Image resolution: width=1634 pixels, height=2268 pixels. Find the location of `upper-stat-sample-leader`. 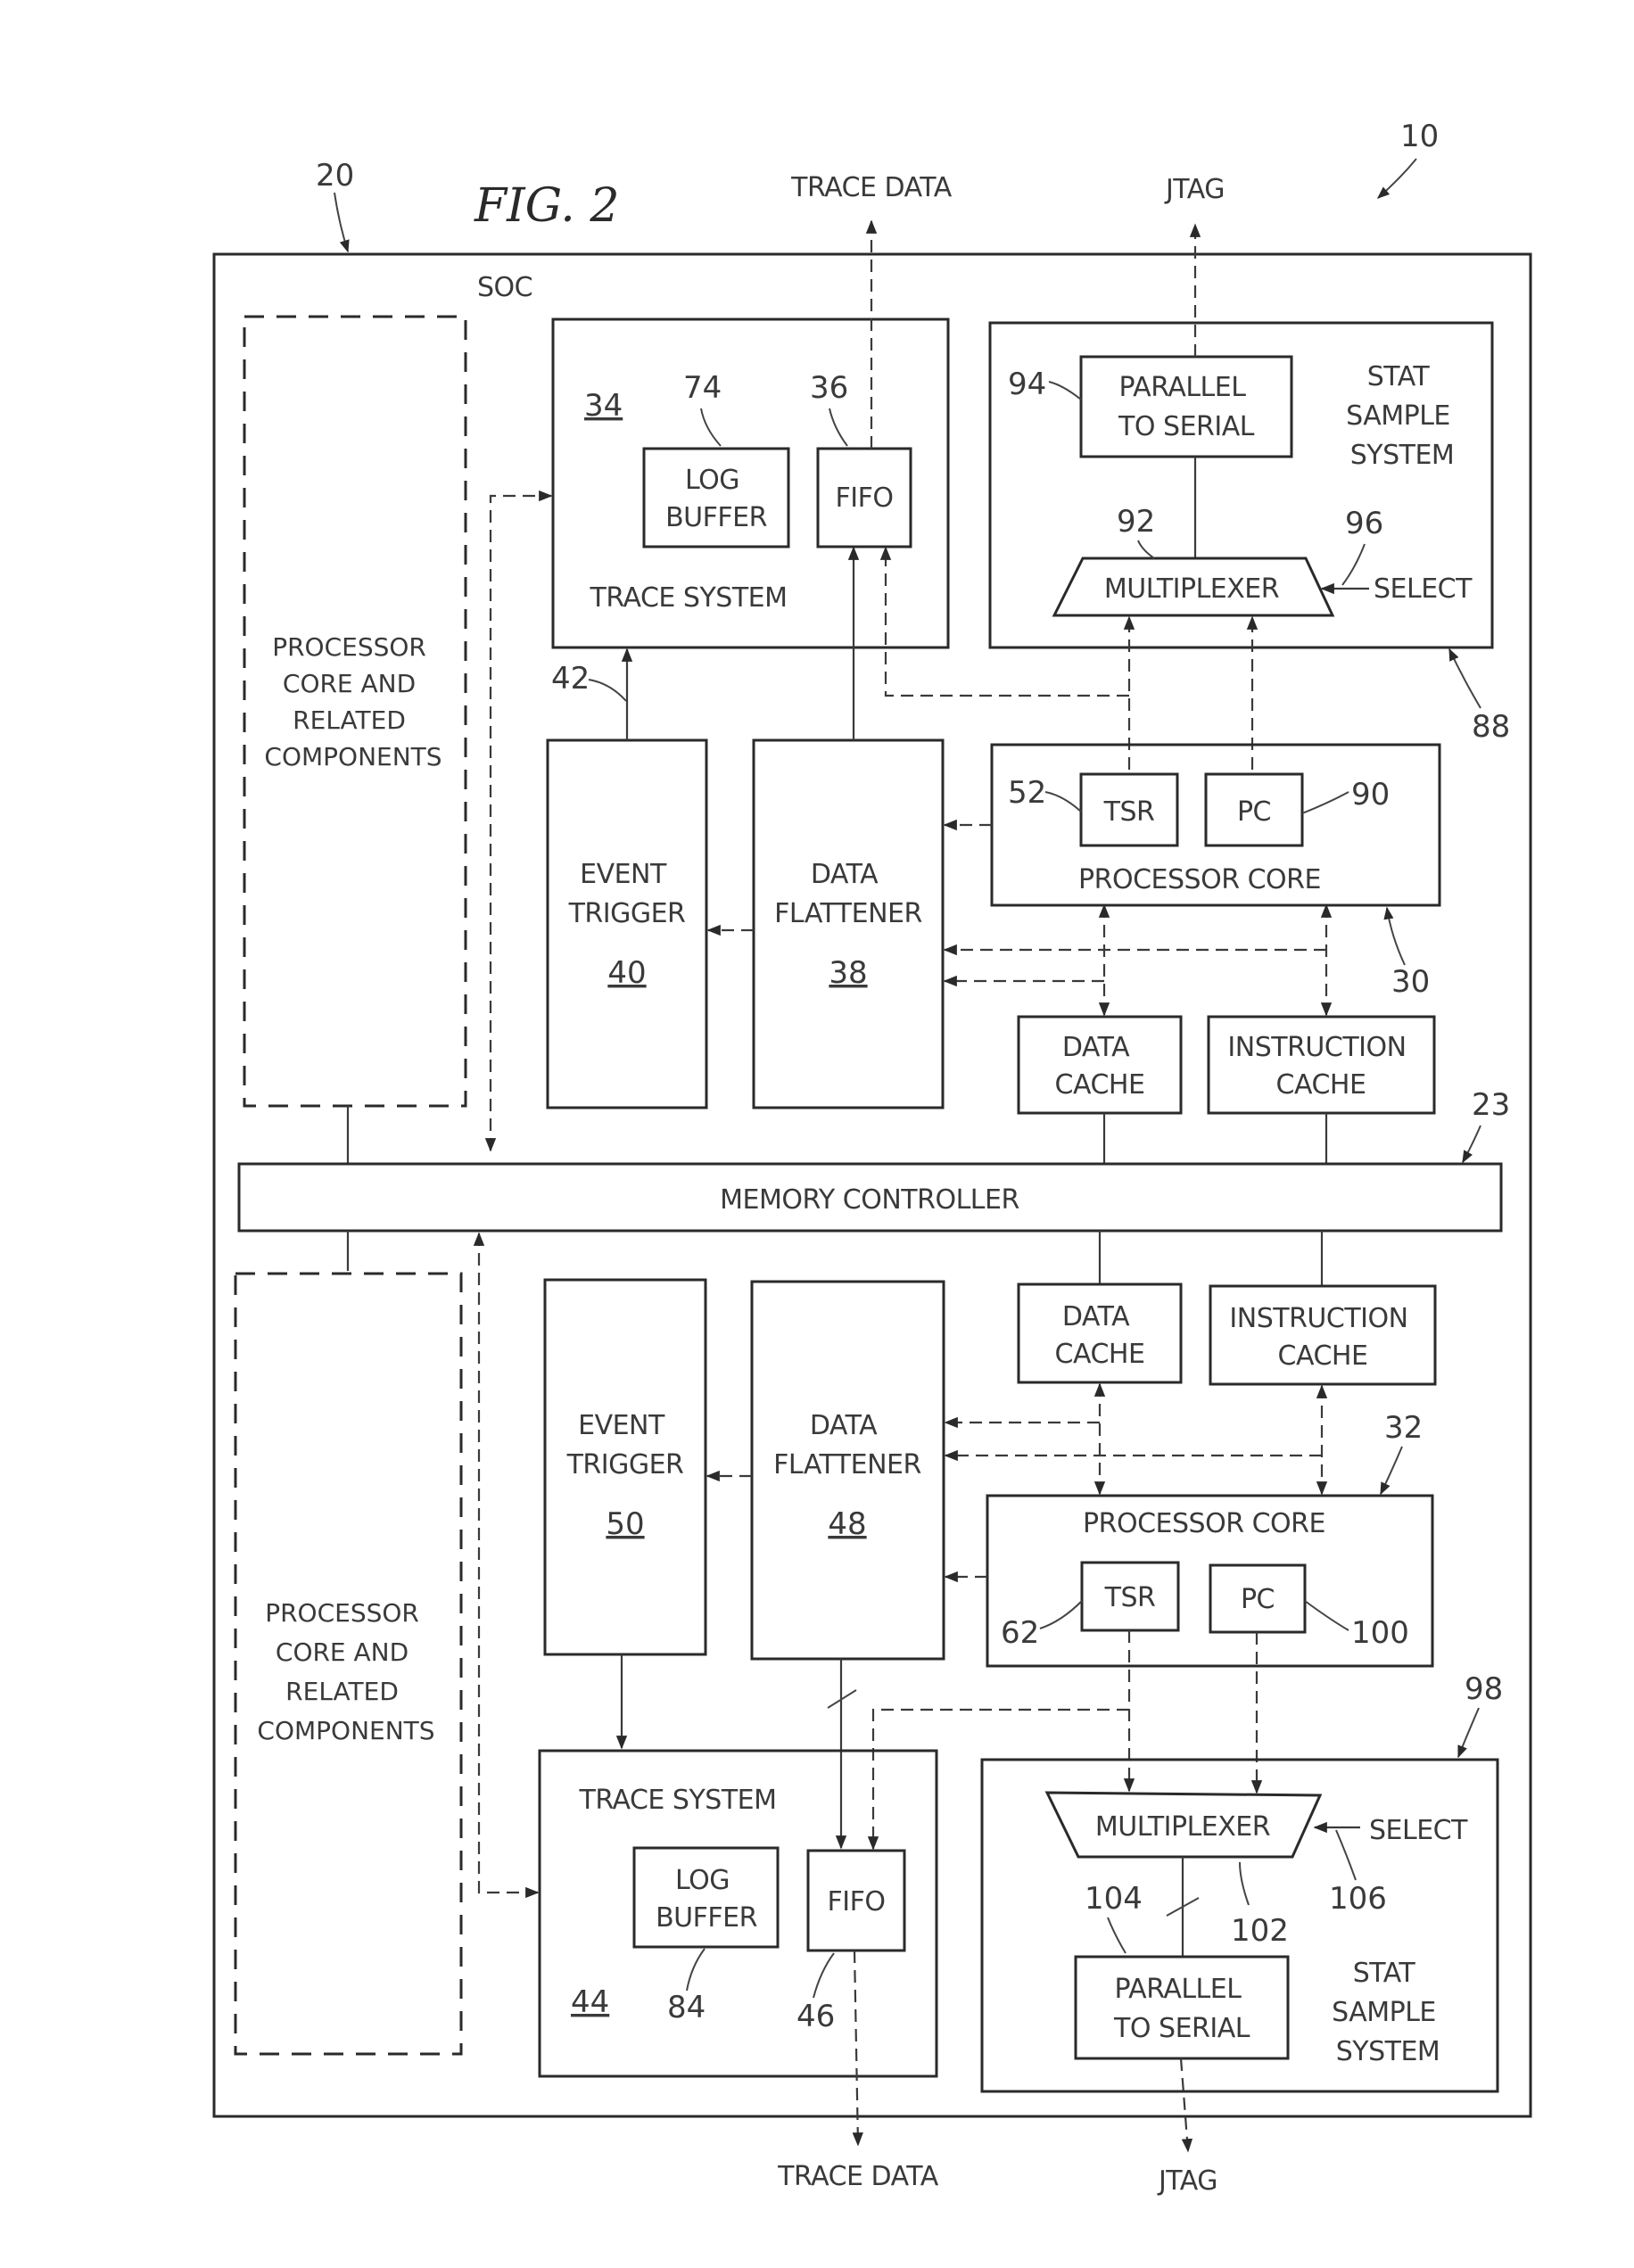

upper-stat-sample-leader is located at coordinates (1465, 678).